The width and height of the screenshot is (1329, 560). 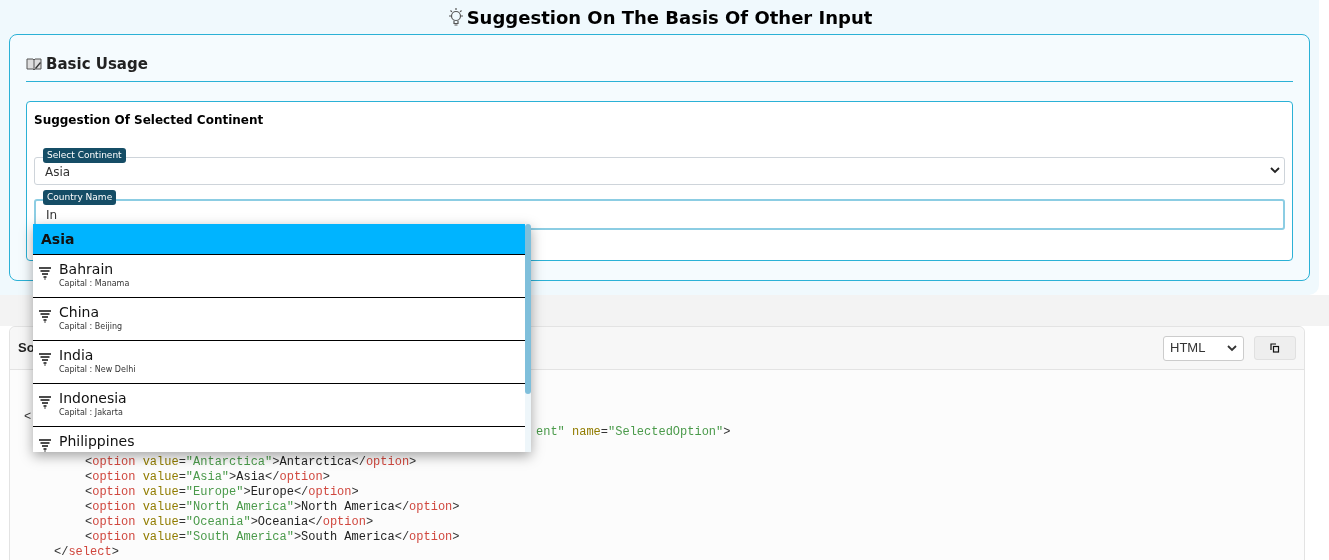 What do you see at coordinates (279, 319) in the screenshot?
I see `suggestion-item: China Capital : Beijing` at bounding box center [279, 319].